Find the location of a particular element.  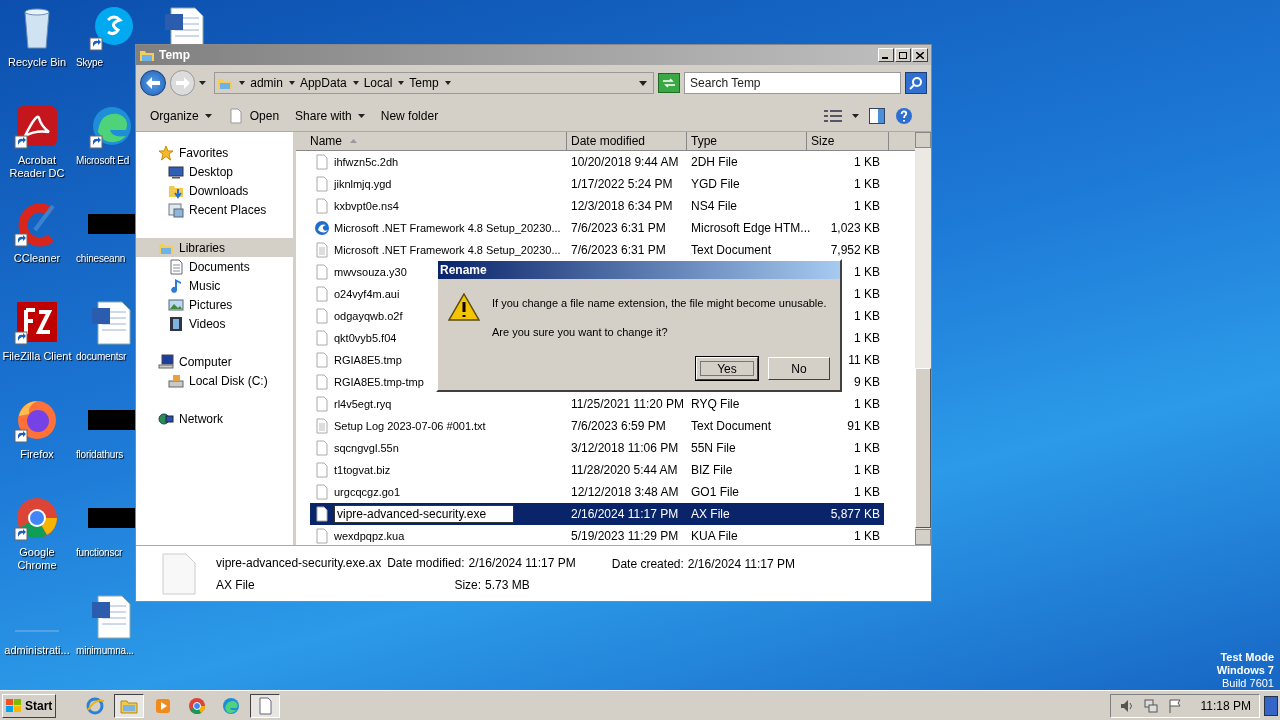

file-name: t1togvat.biz is located at coordinates (362, 470).